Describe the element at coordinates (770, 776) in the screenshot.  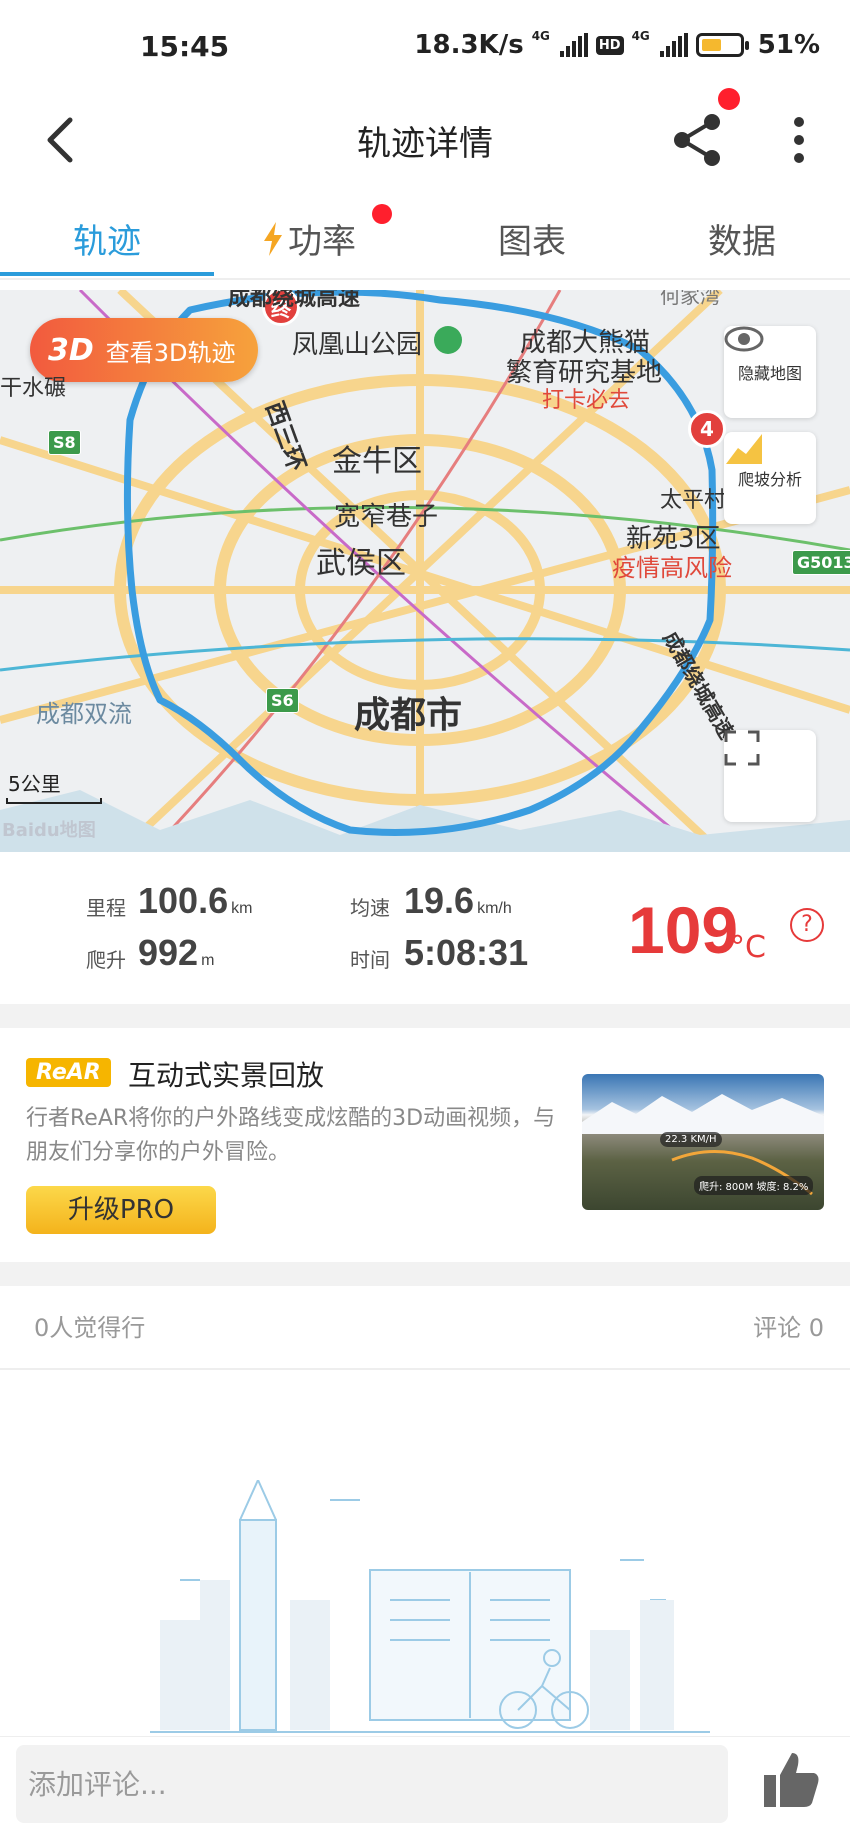
I see `fullscreen-button` at that location.